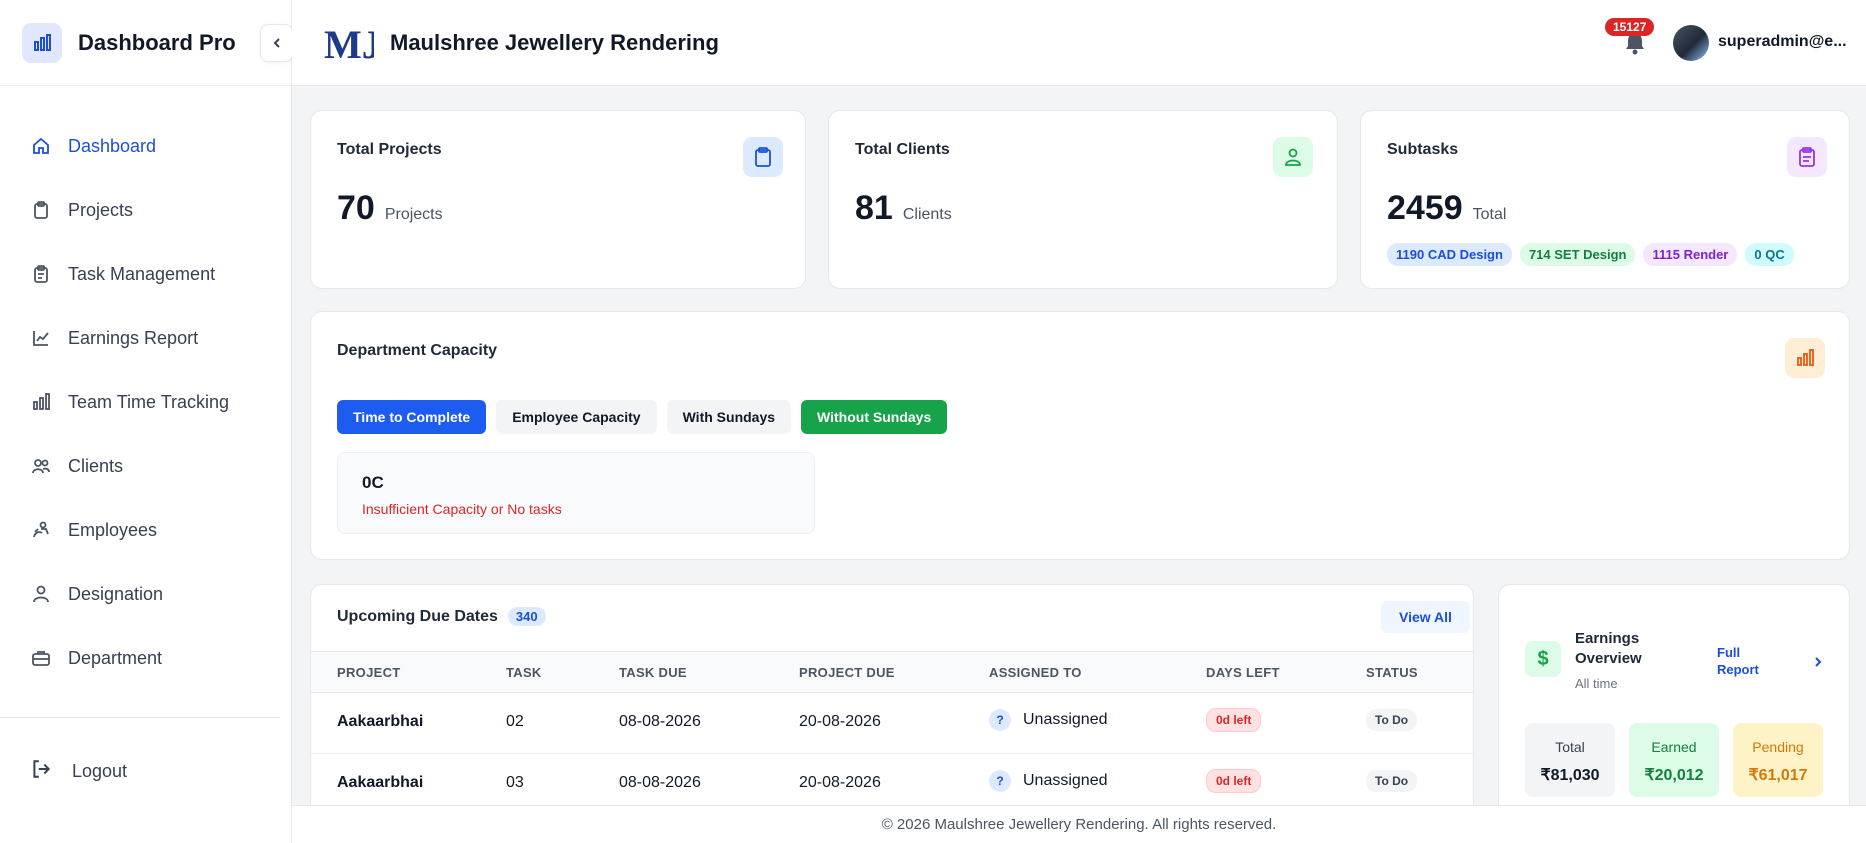 The height and width of the screenshot is (843, 1866). What do you see at coordinates (1570, 747) in the screenshot?
I see `total-label: Total` at bounding box center [1570, 747].